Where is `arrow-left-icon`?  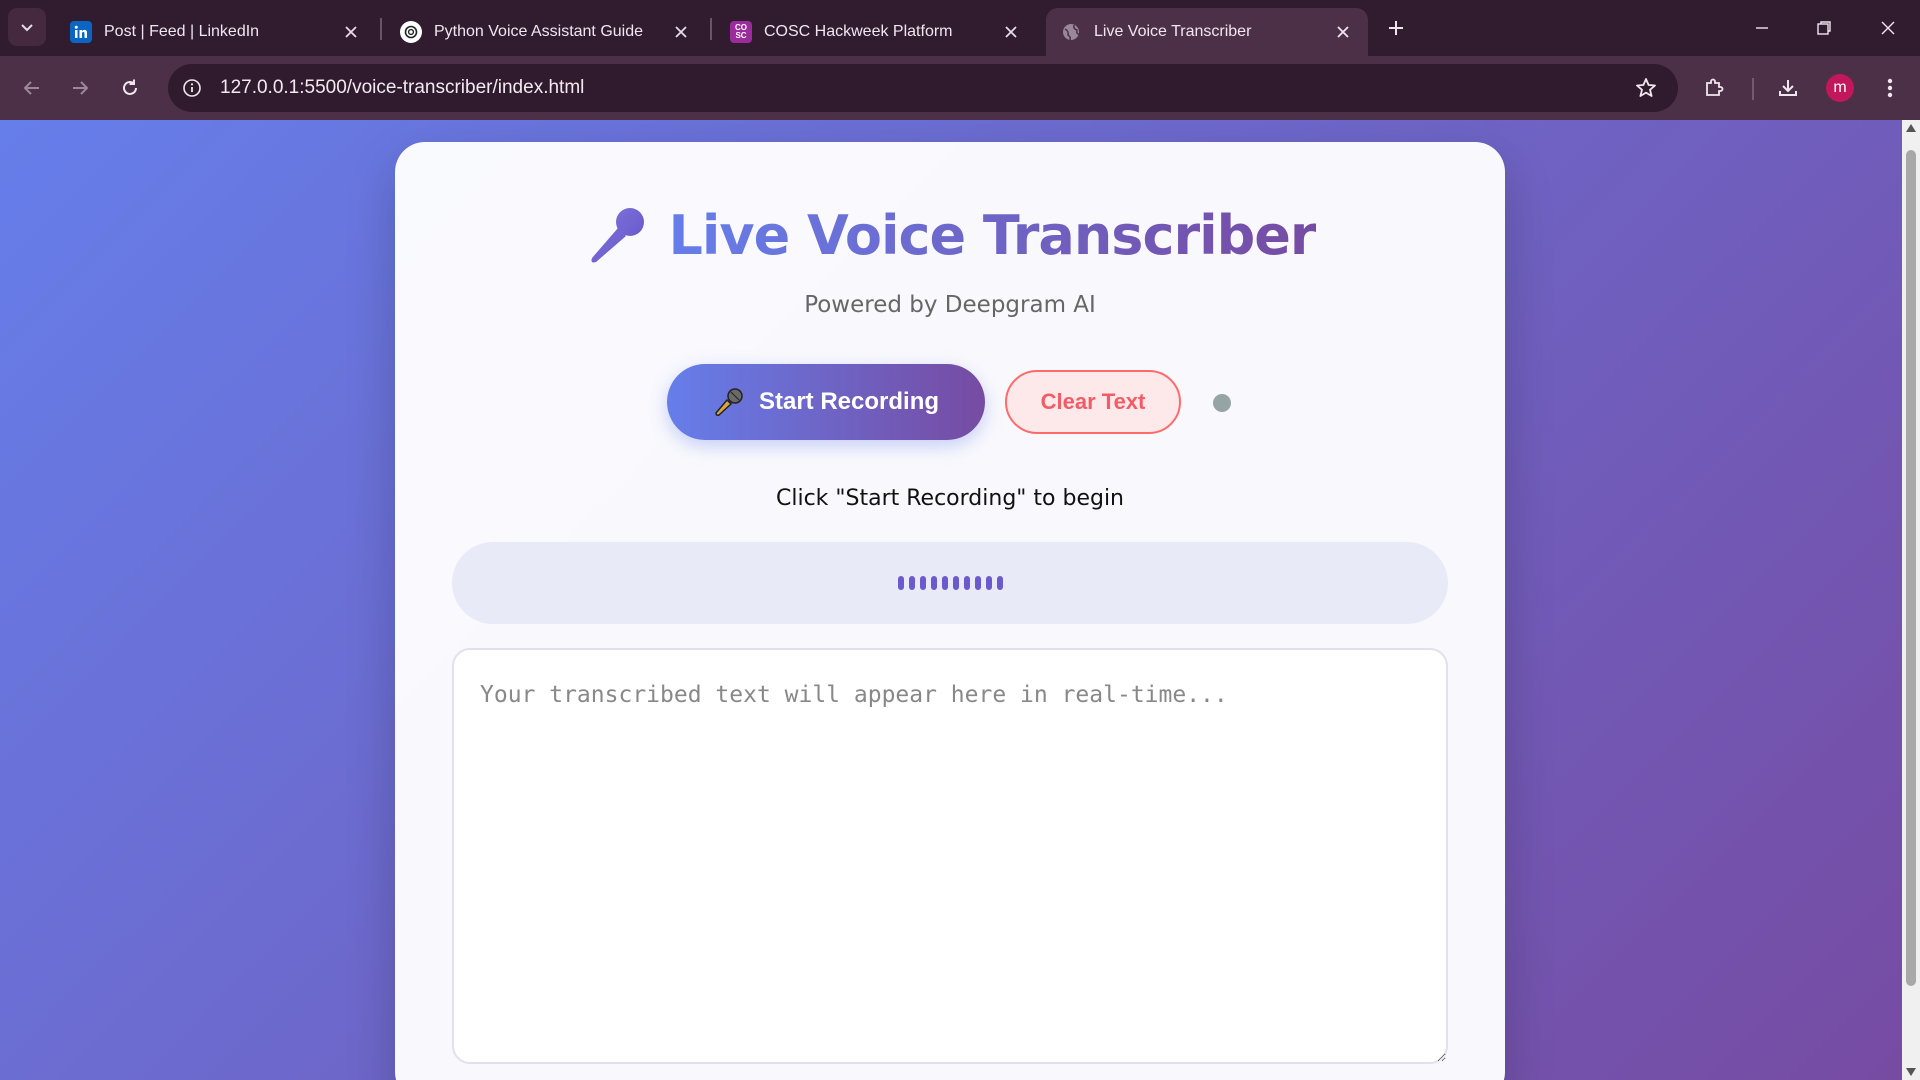 arrow-left-icon is located at coordinates (31, 88).